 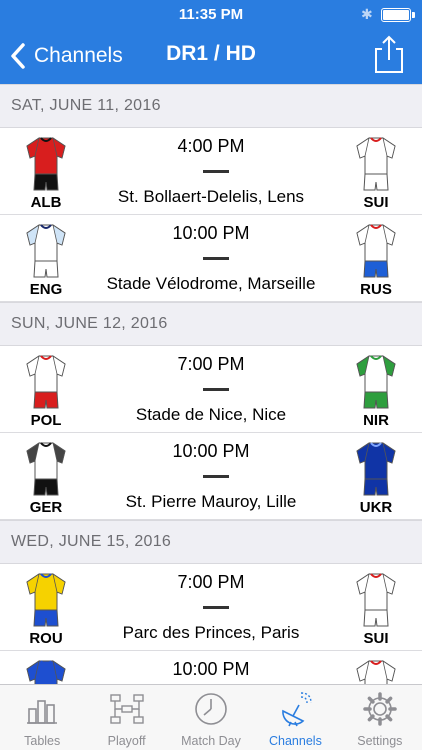 What do you see at coordinates (126, 709) in the screenshot?
I see `playoff-icon` at bounding box center [126, 709].